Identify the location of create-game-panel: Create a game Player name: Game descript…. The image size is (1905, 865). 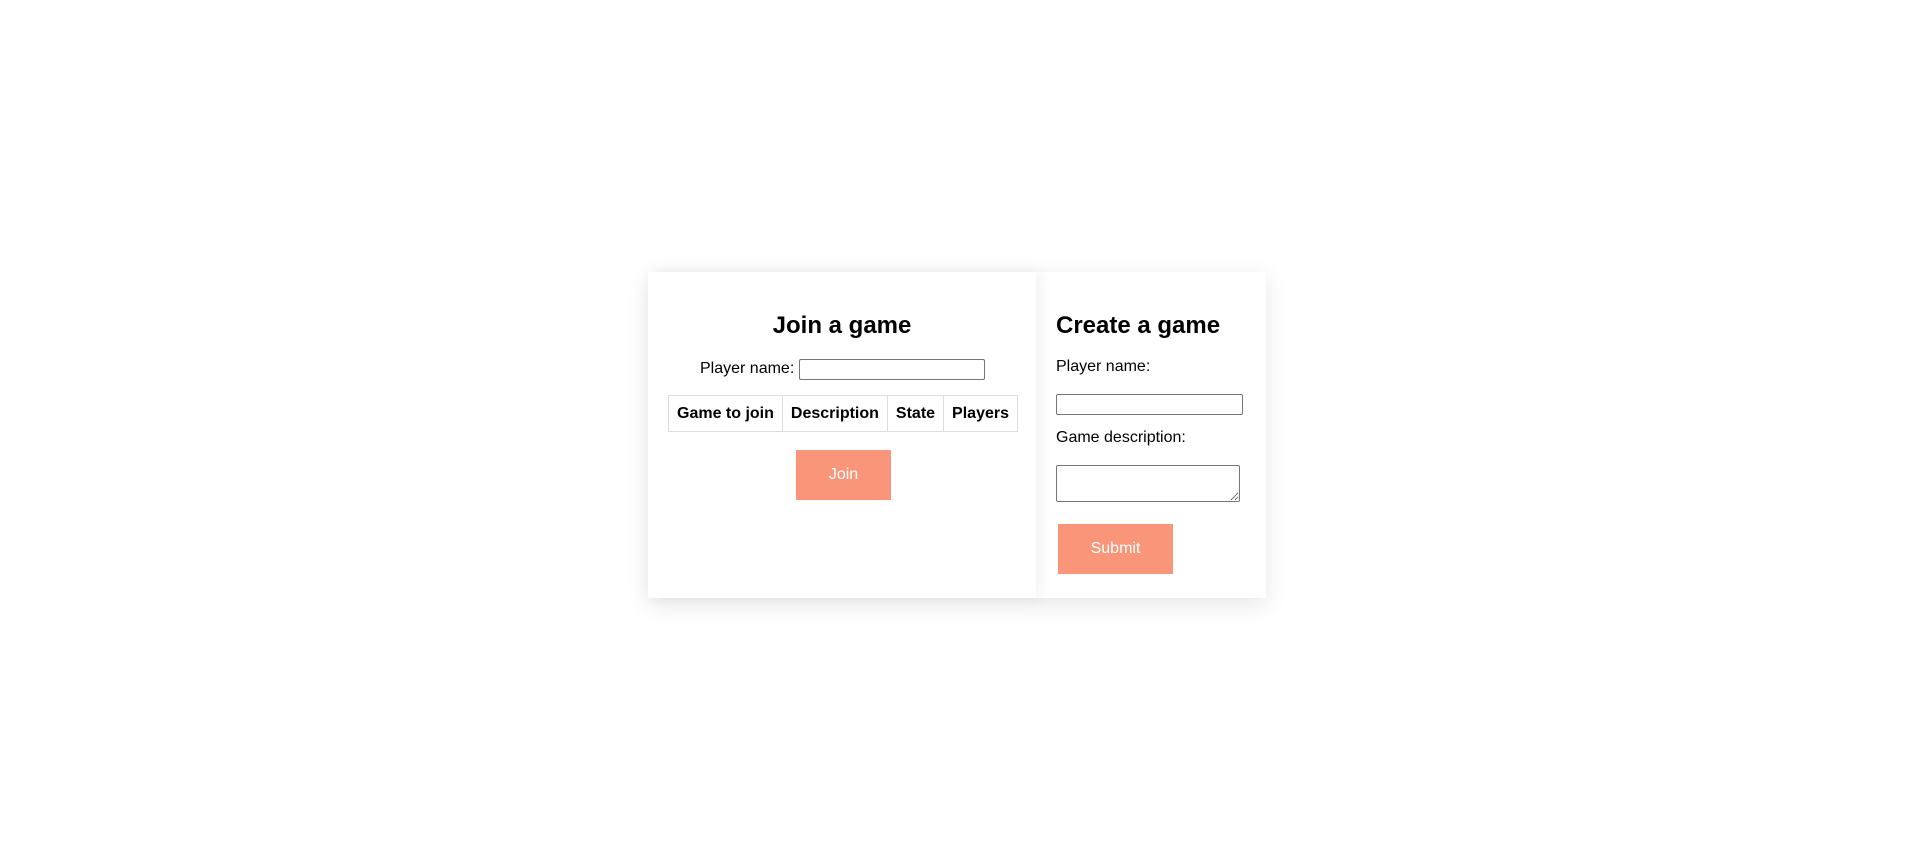
(1151, 435).